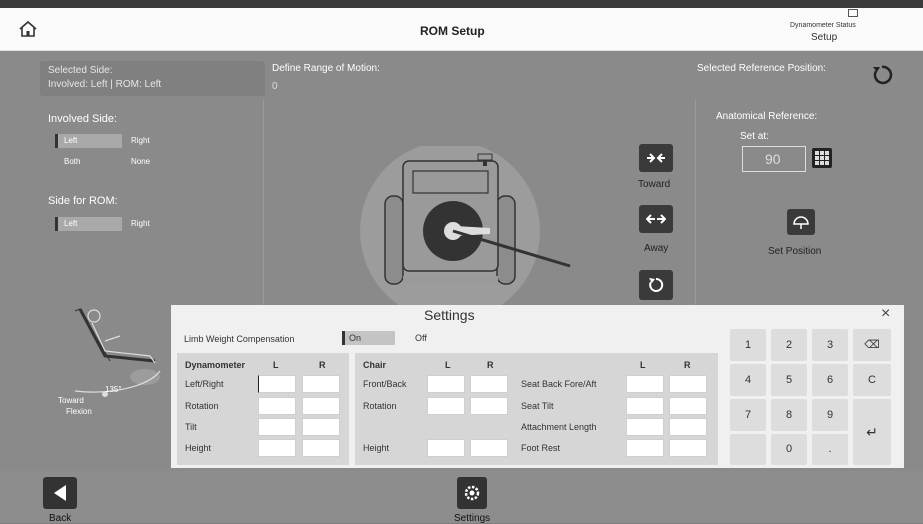  Describe the element at coordinates (559, 384) in the screenshot. I see `chair2-row-label: Seat Back Fore/Aft` at that location.